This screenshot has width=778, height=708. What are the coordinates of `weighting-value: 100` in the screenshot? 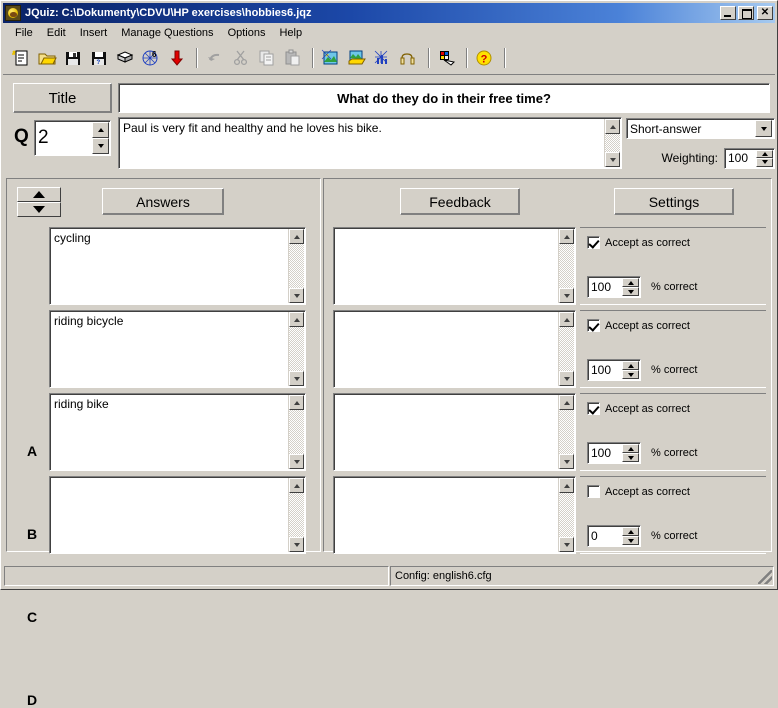 It's located at (740, 158).